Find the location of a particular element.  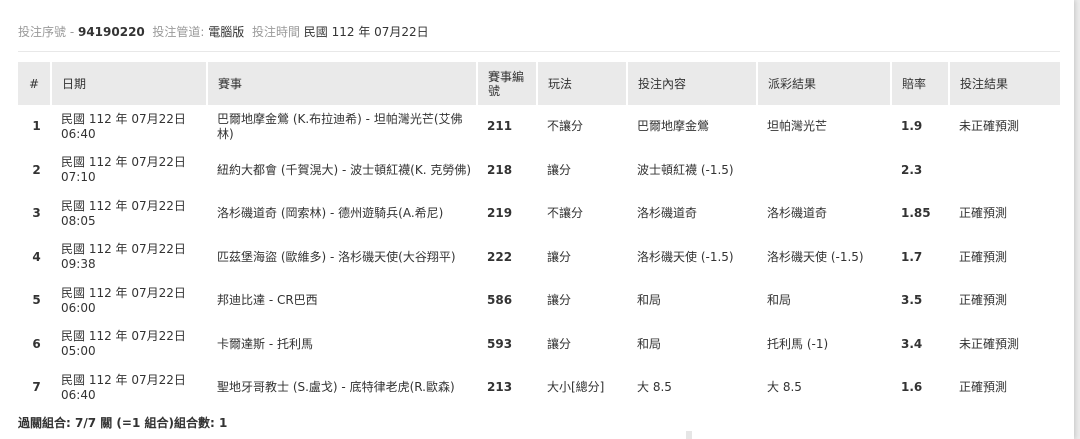

row-match-no: 213 is located at coordinates (500, 387).